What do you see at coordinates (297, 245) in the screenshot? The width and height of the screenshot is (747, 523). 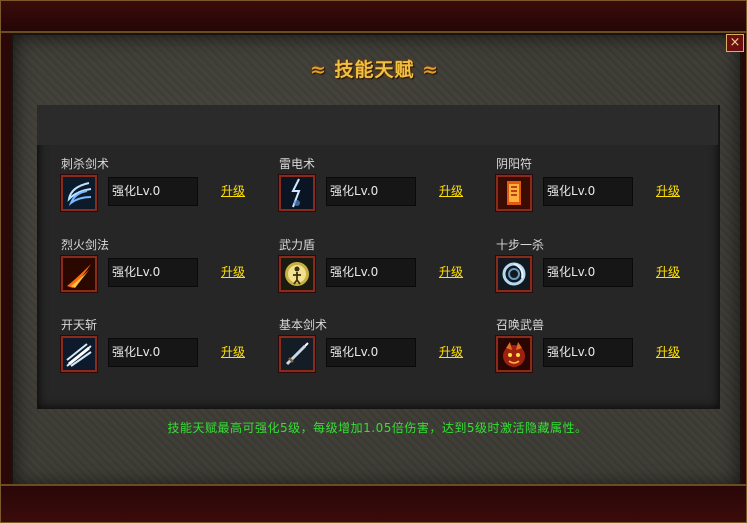 I see `skill-name: 武力盾` at bounding box center [297, 245].